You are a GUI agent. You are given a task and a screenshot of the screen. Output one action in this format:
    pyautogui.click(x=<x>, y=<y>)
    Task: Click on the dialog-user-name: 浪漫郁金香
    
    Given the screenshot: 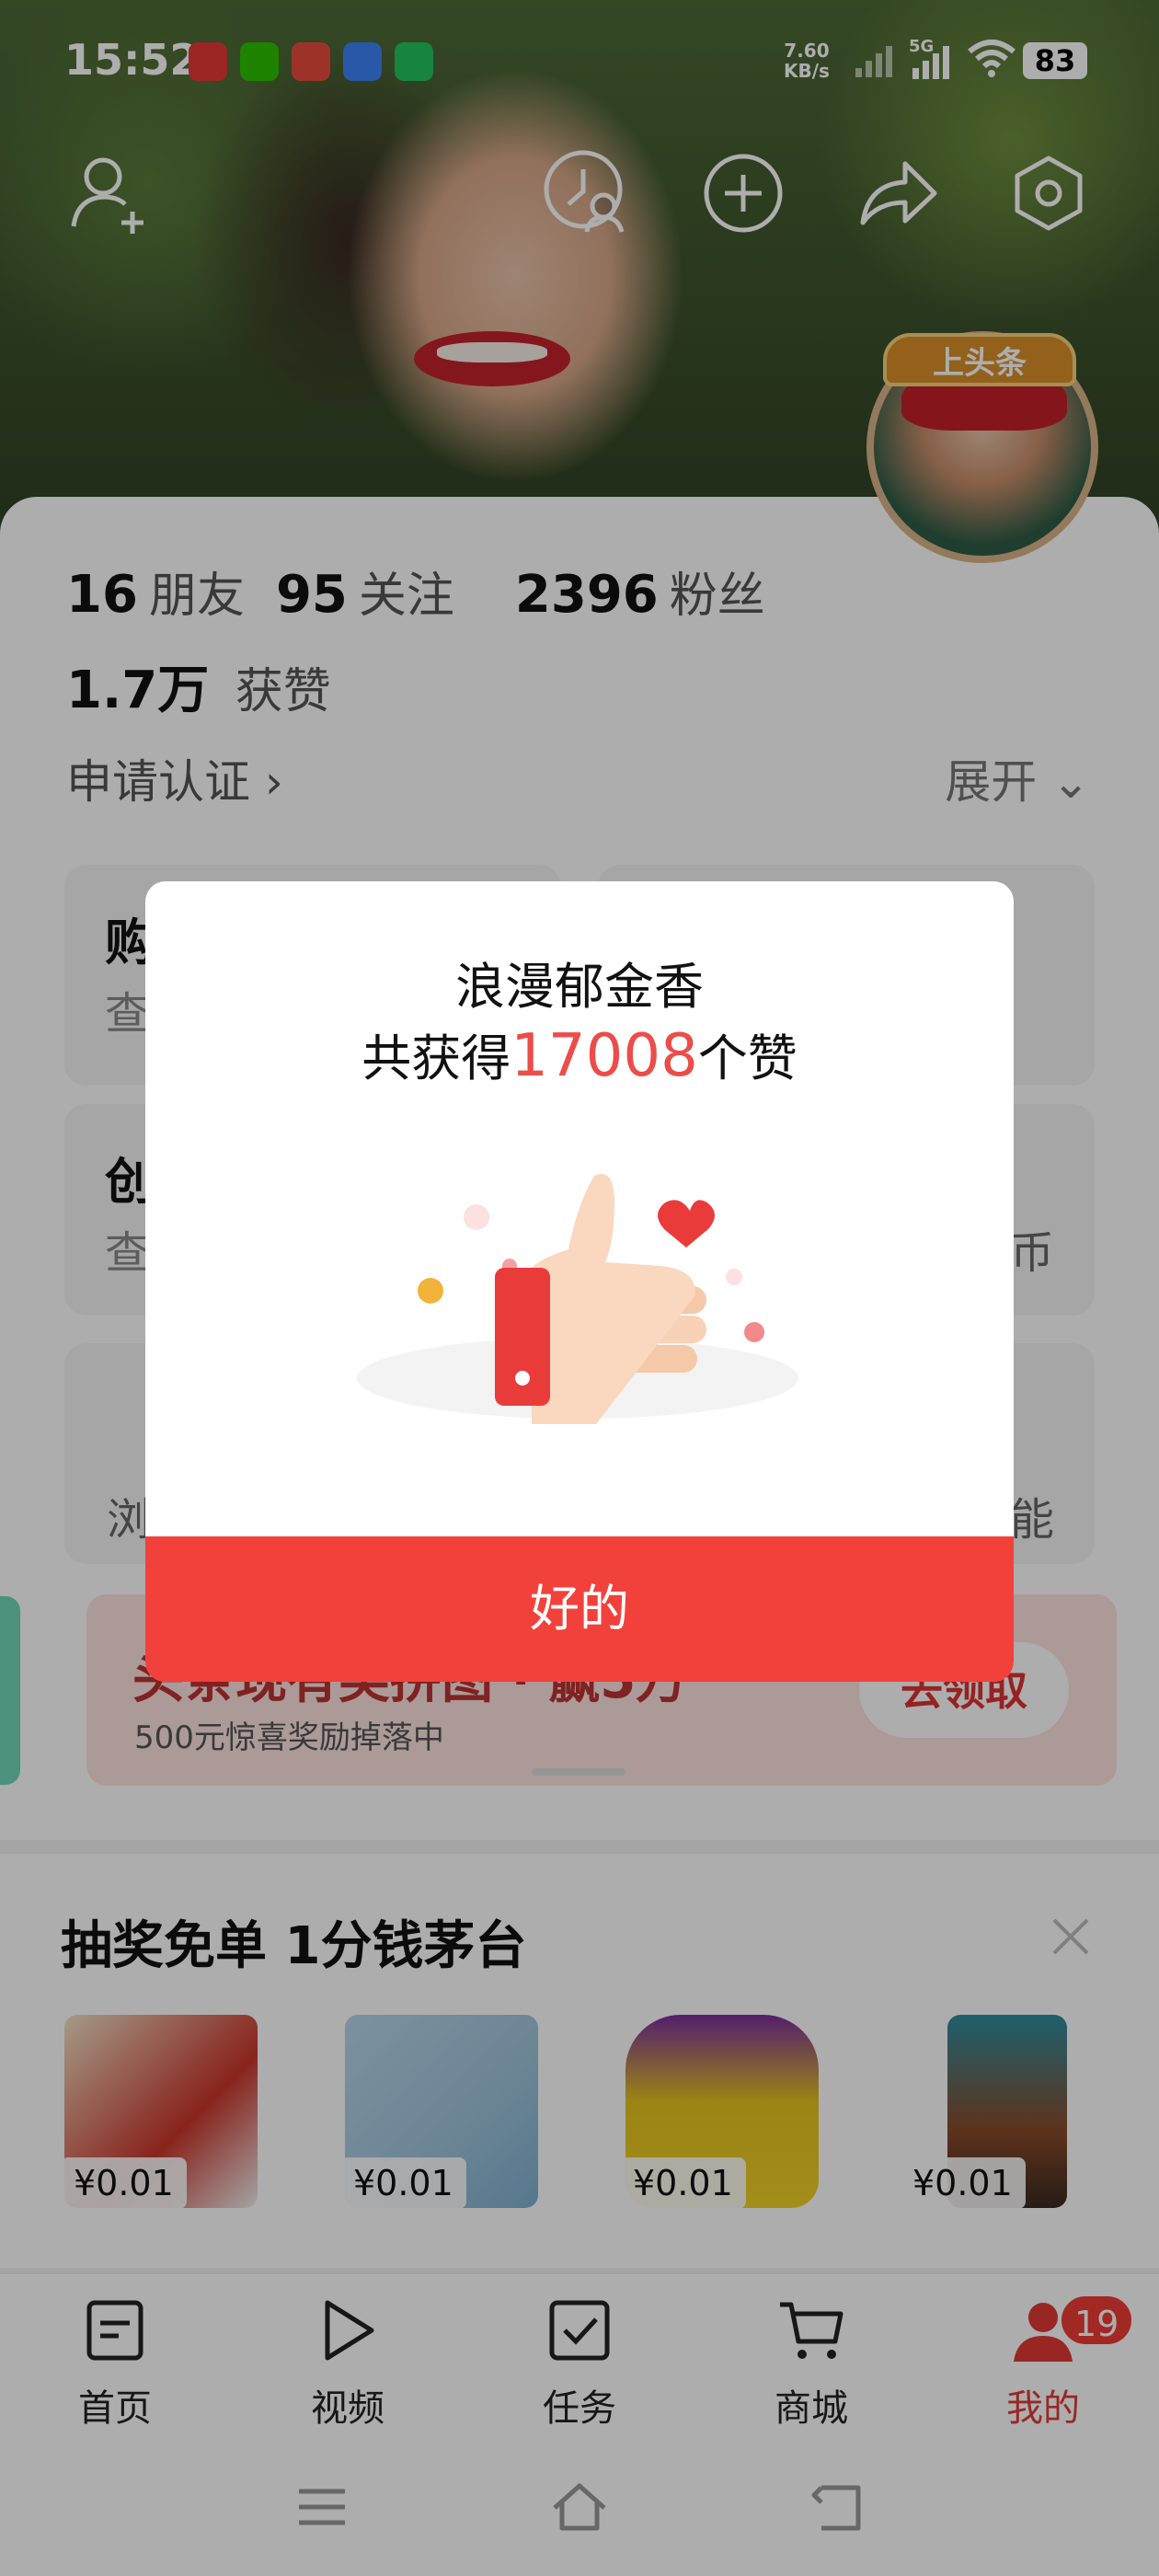 What is the action you would take?
    pyautogui.click(x=579, y=987)
    